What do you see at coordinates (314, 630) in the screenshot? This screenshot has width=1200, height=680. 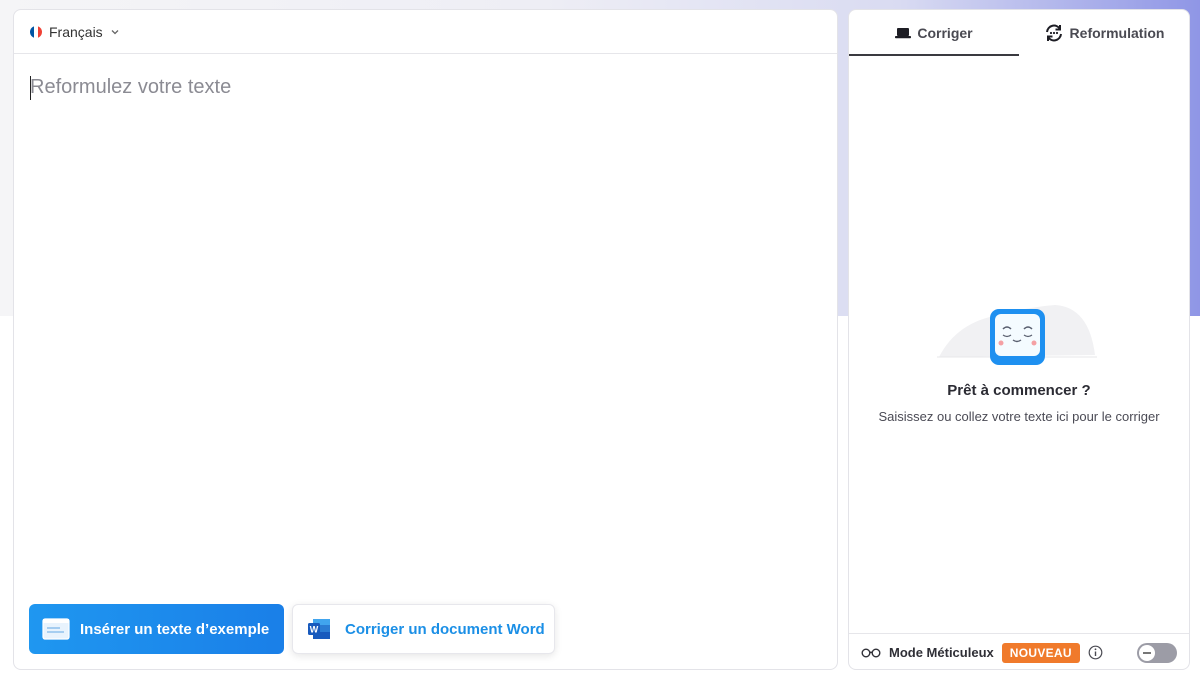 I see `svg-text: W` at bounding box center [314, 630].